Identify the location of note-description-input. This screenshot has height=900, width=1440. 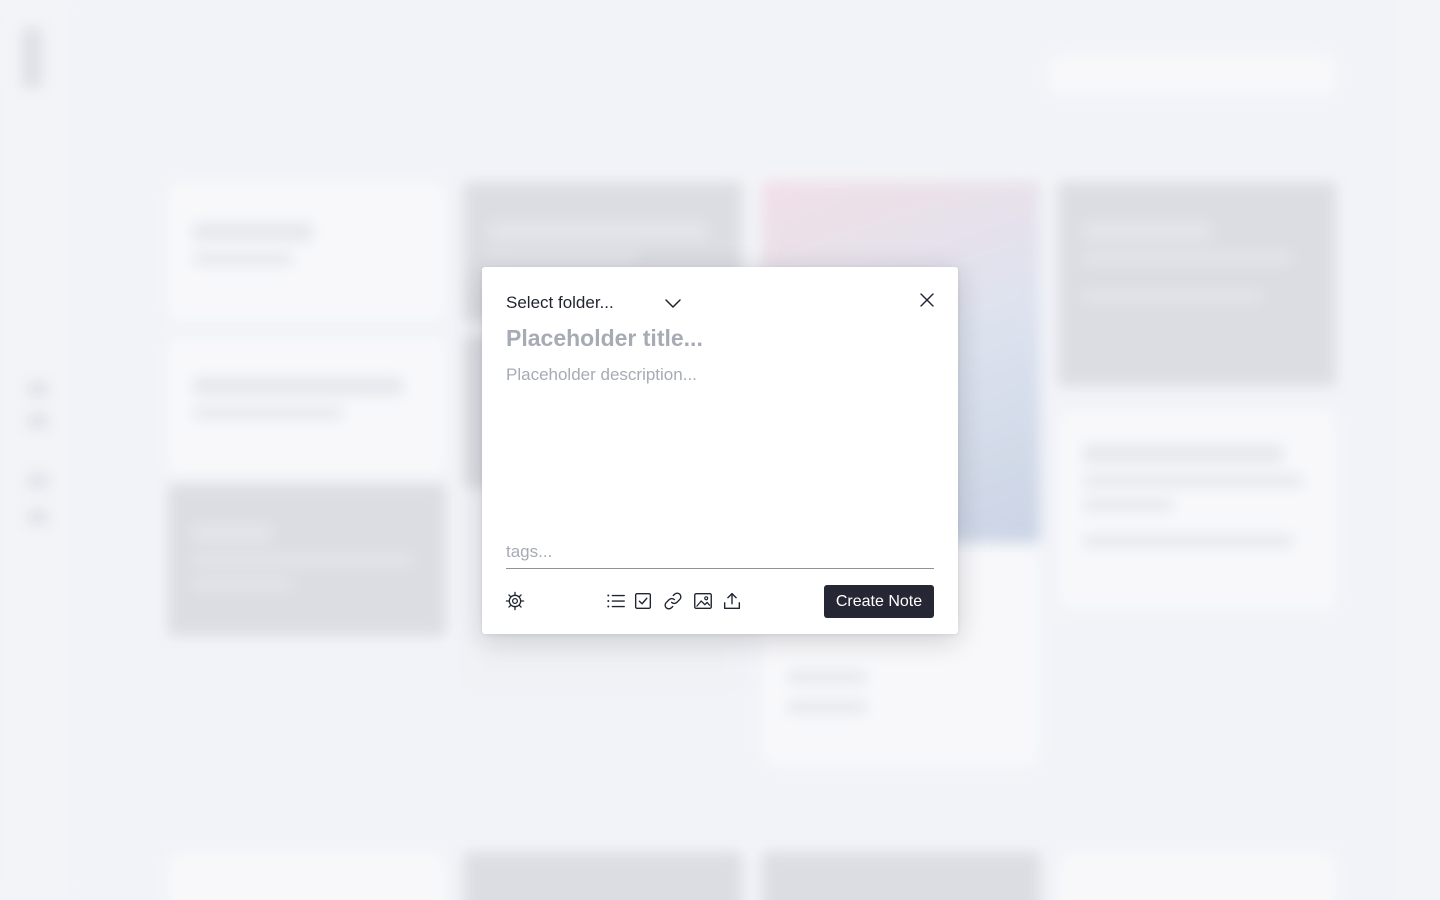
(720, 445).